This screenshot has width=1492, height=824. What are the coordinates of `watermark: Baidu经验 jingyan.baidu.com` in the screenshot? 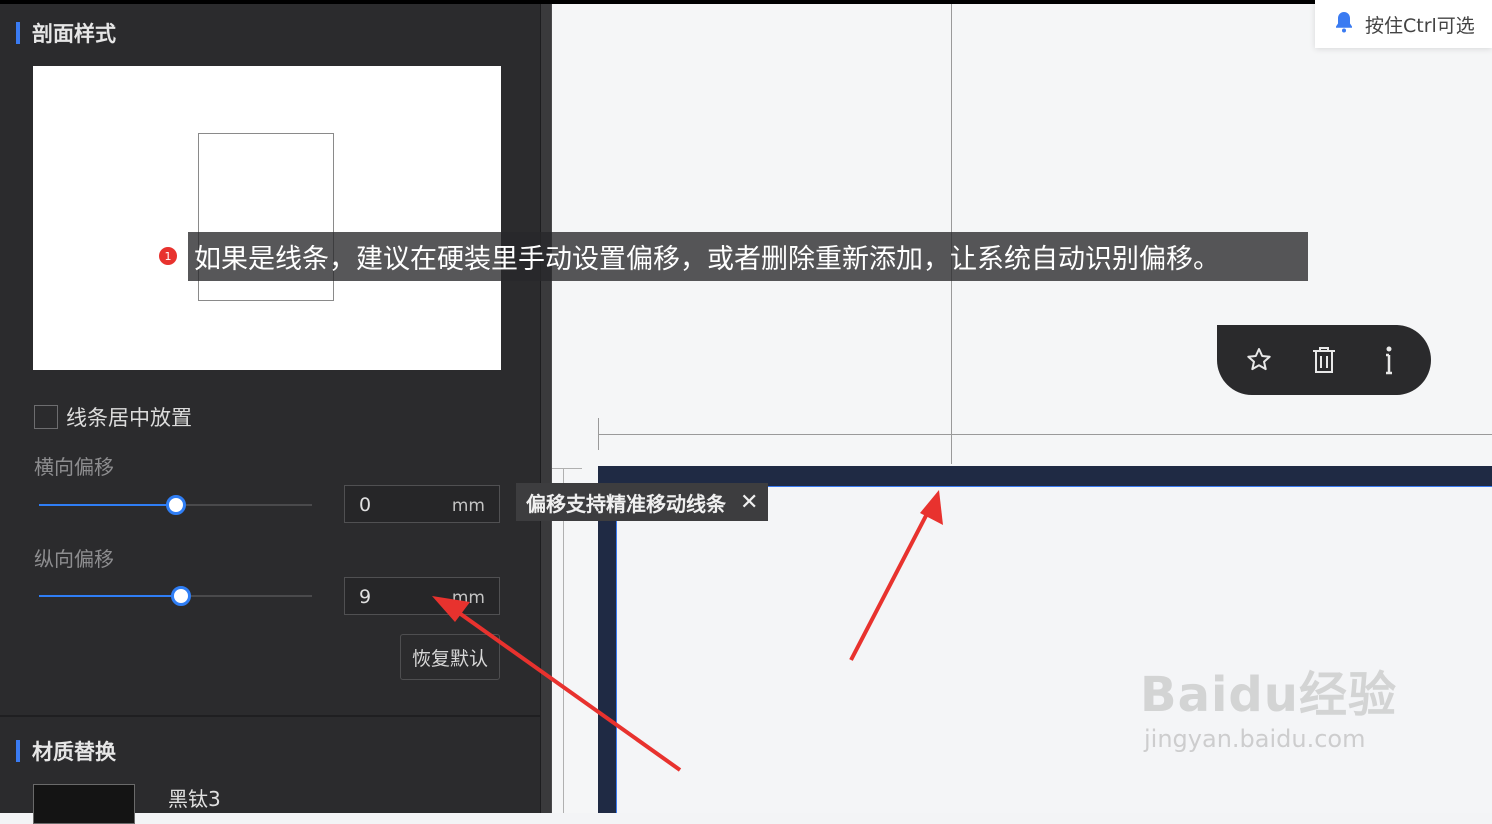 It's located at (1268, 704).